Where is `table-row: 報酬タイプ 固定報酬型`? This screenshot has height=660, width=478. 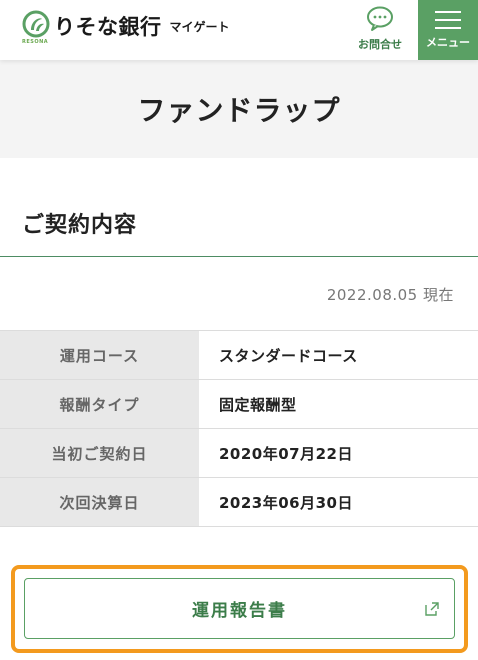
table-row: 報酬タイプ 固定報酬型 is located at coordinates (239, 404).